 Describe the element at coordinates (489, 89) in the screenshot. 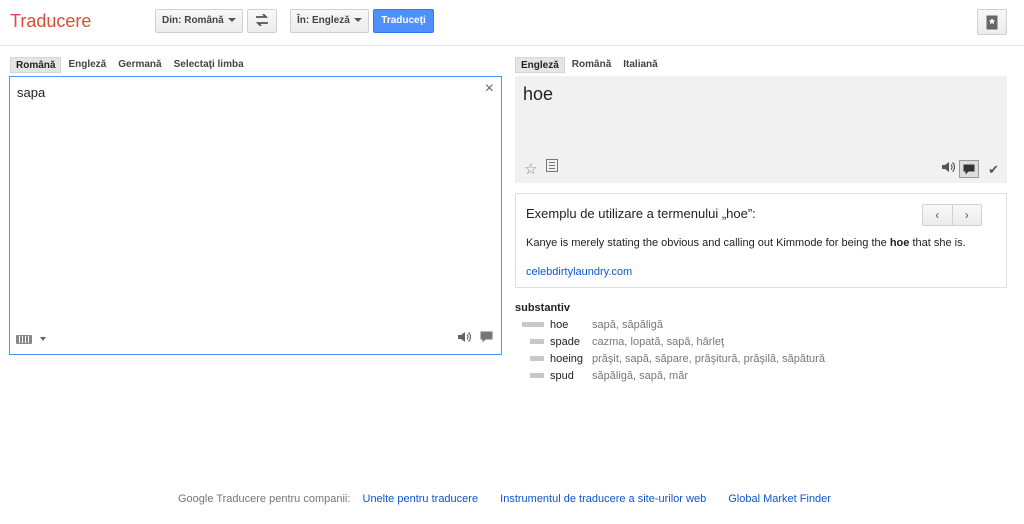

I see `clear-icon: ×` at that location.